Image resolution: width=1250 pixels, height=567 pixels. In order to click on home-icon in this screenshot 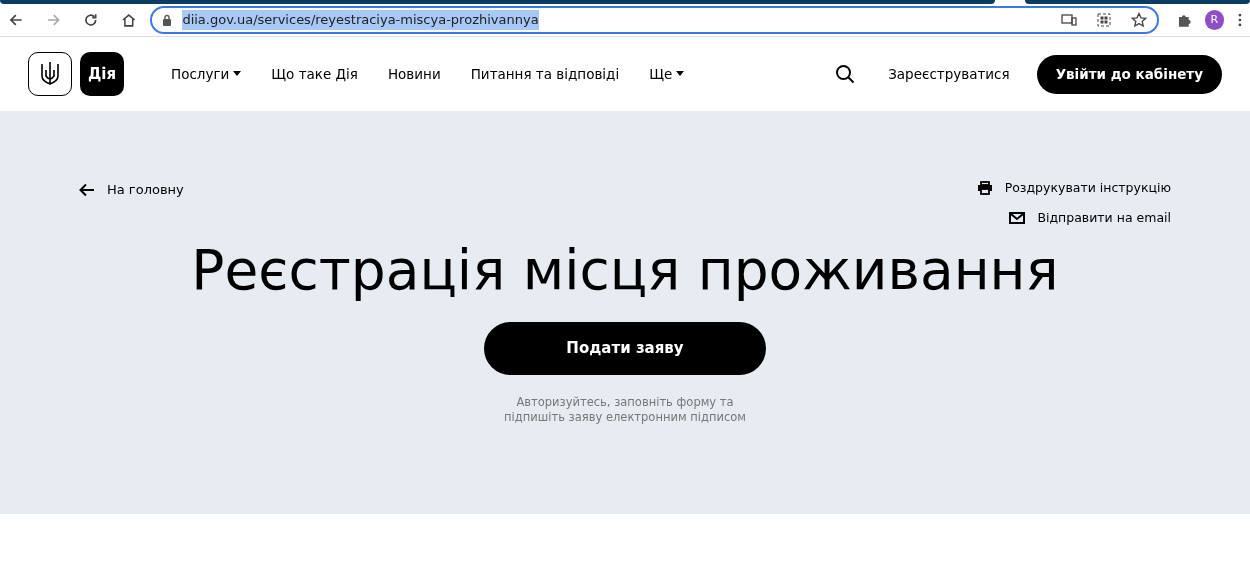, I will do `click(128, 20)`.